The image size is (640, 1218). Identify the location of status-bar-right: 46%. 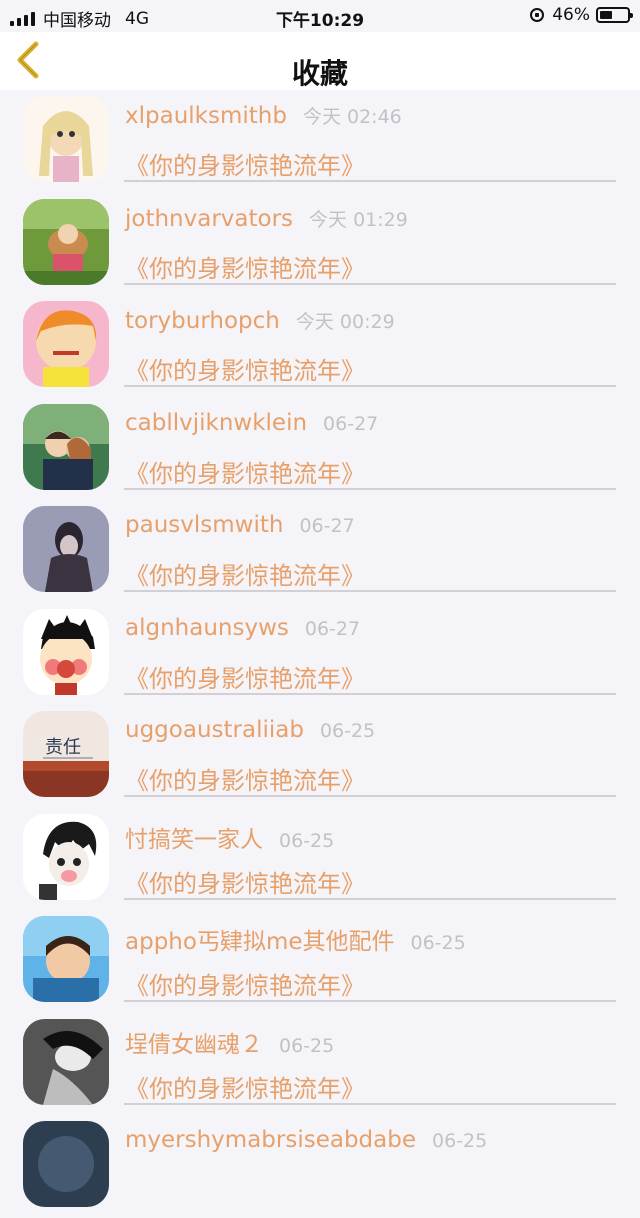
(581, 15).